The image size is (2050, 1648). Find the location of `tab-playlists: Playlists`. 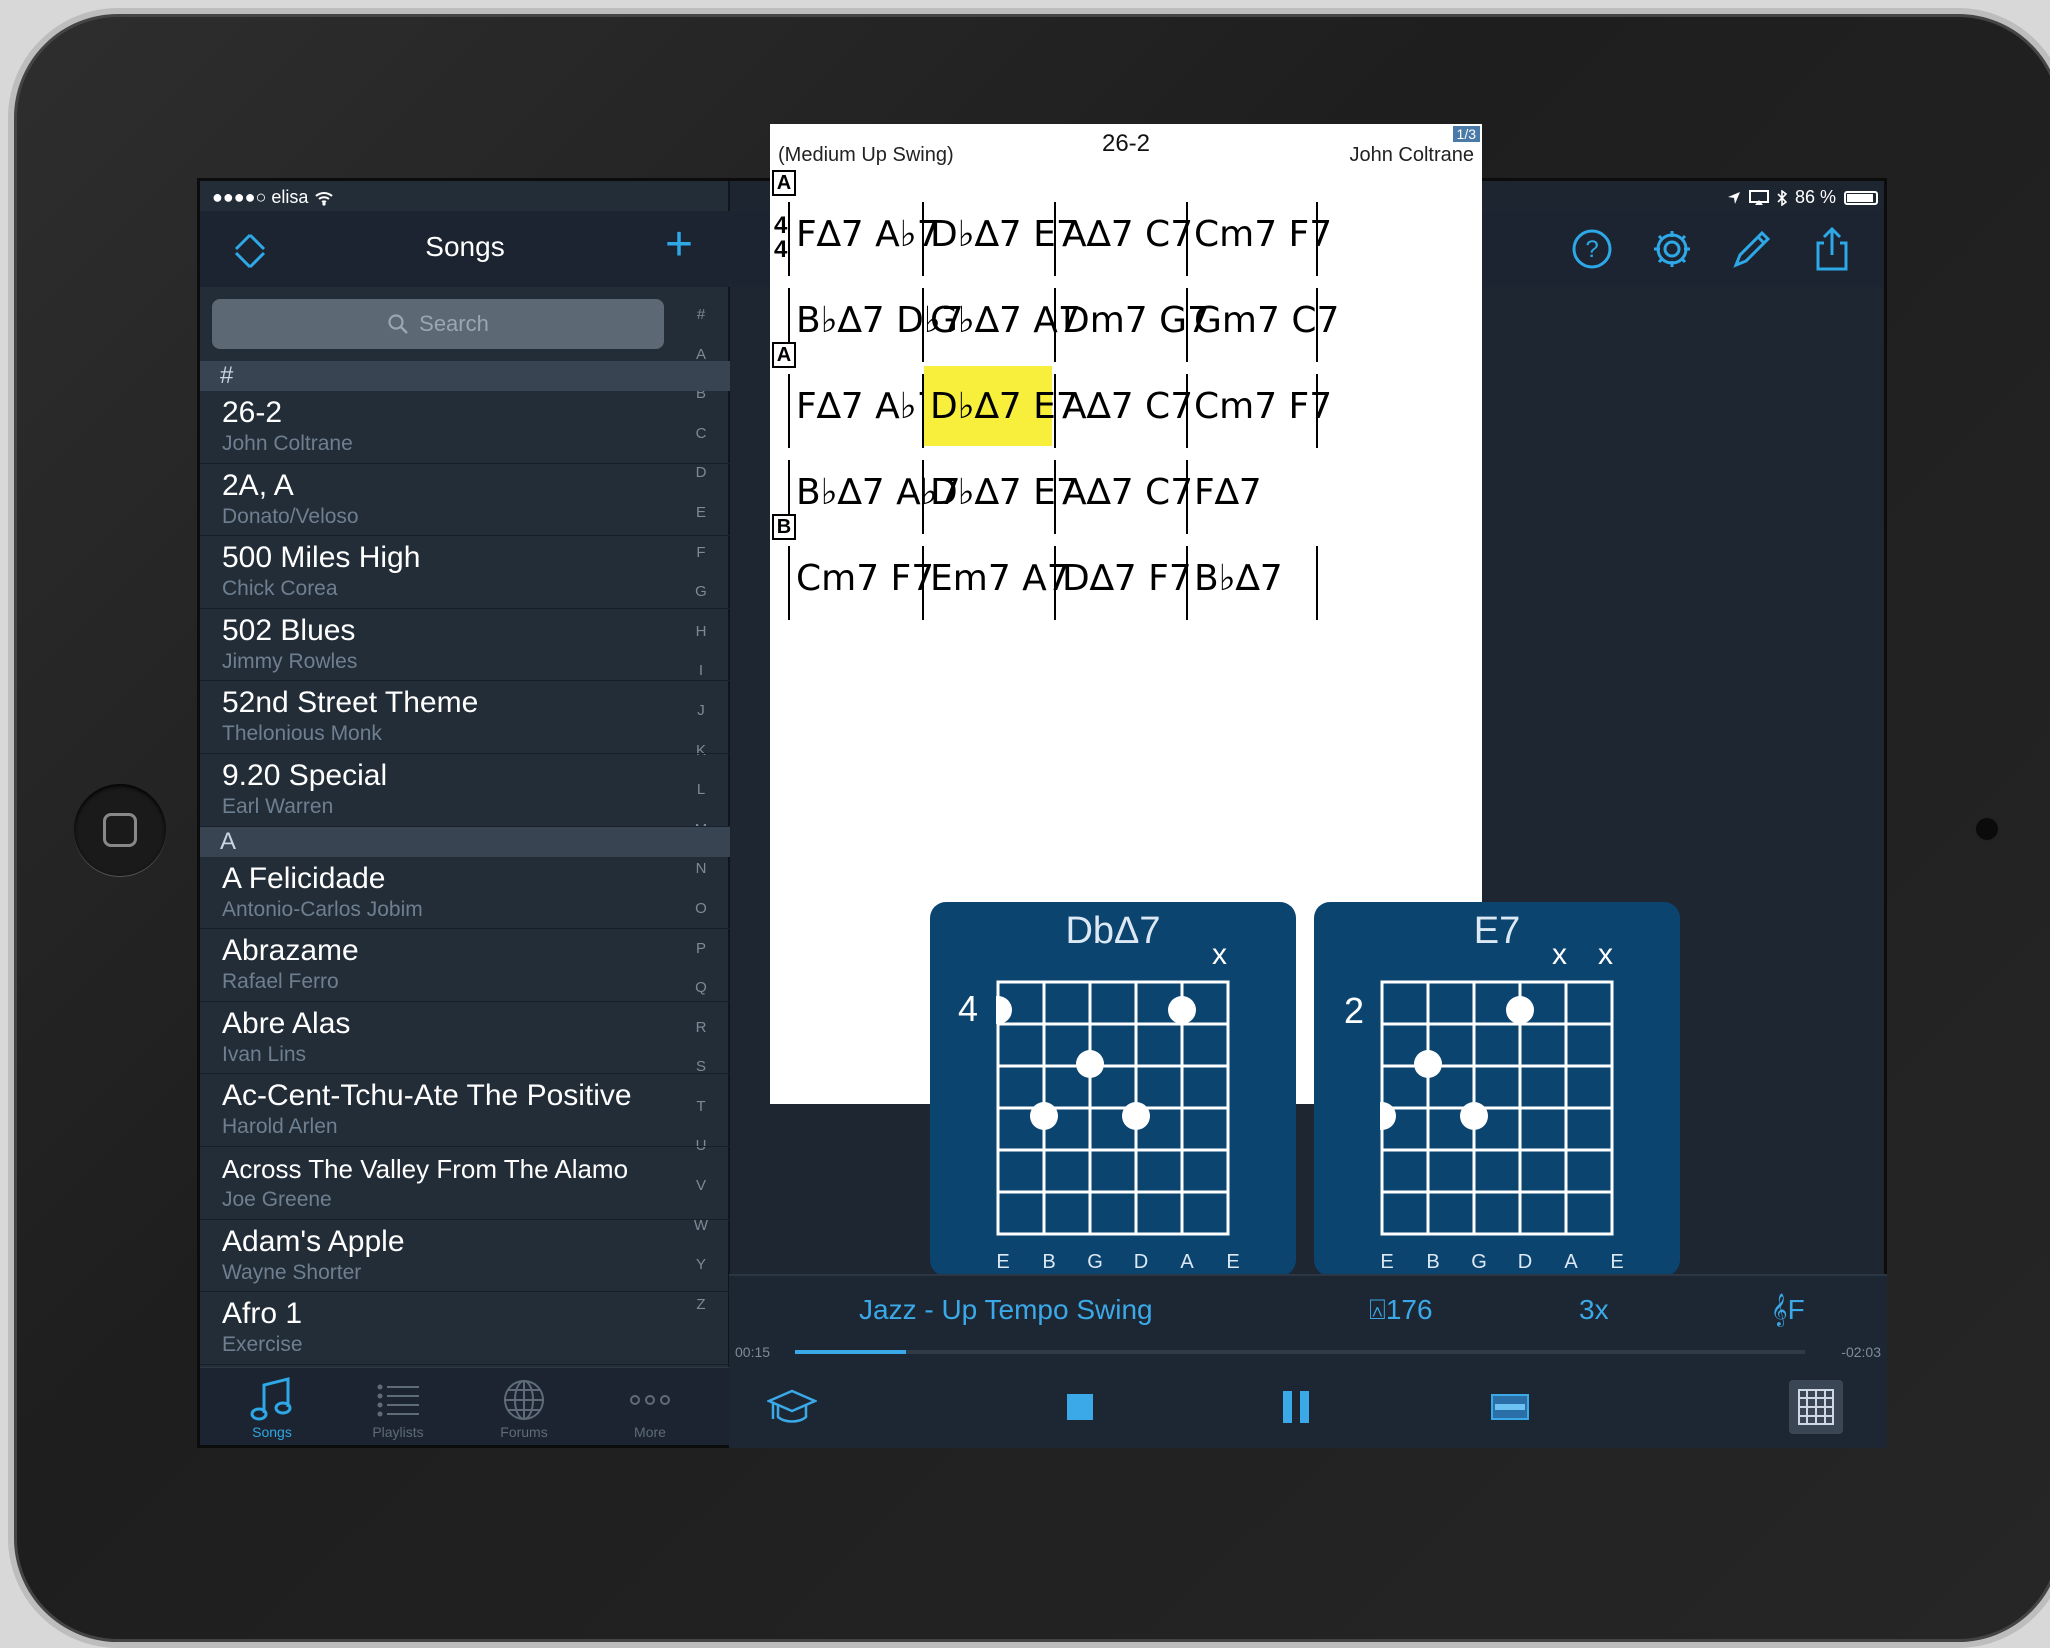

tab-playlists: Playlists is located at coordinates (398, 1408).